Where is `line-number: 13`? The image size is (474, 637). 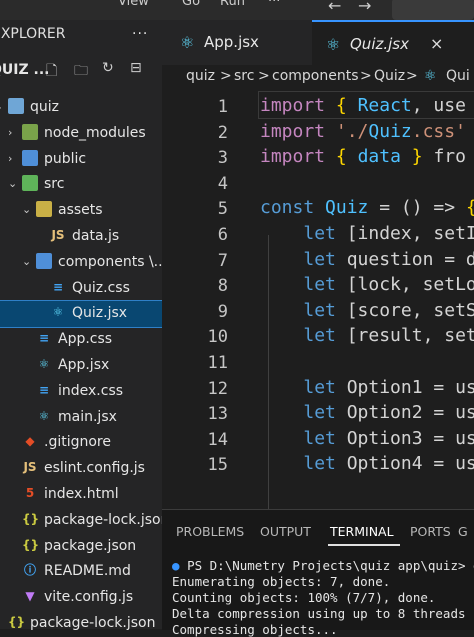
line-number: 13 is located at coordinates (217, 414).